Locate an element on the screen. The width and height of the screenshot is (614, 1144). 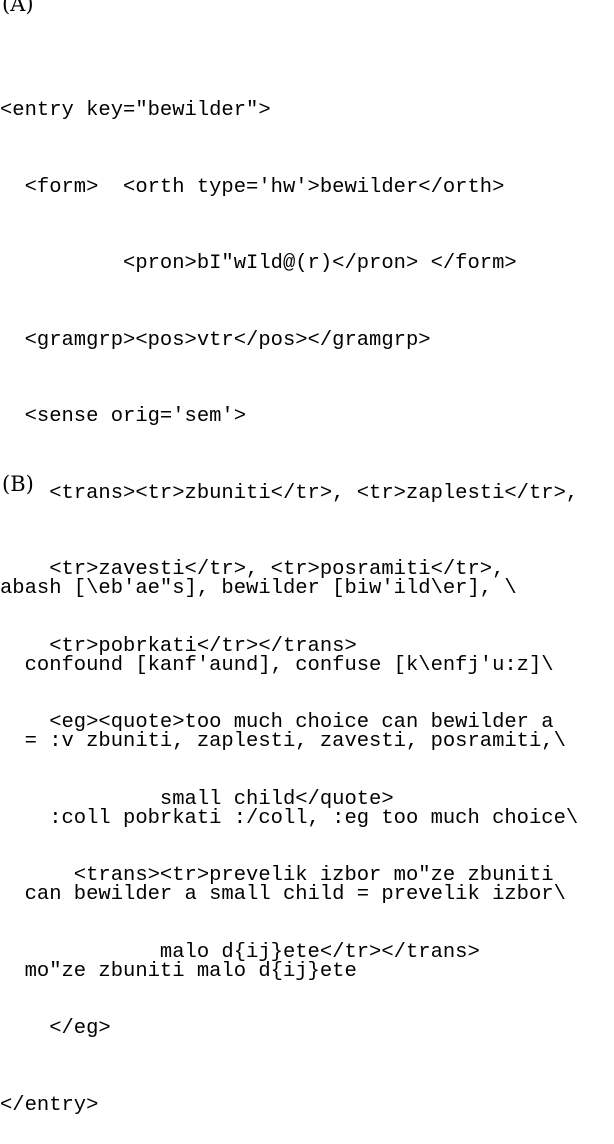
code-line: <entry key="bewilder"> is located at coordinates (135, 110).